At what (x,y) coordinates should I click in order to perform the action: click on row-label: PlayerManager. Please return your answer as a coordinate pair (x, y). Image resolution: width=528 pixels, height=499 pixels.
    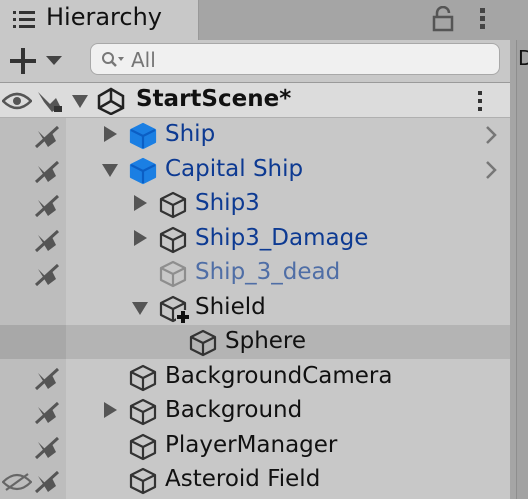
    Looking at the image, I should click on (251, 444).